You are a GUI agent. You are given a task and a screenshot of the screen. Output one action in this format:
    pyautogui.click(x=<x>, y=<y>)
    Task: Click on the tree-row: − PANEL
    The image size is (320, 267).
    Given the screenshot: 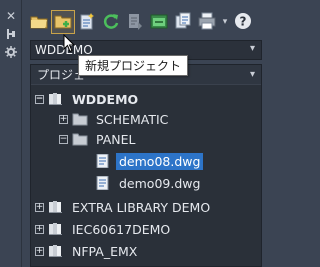 What is the action you would take?
    pyautogui.click(x=99, y=139)
    